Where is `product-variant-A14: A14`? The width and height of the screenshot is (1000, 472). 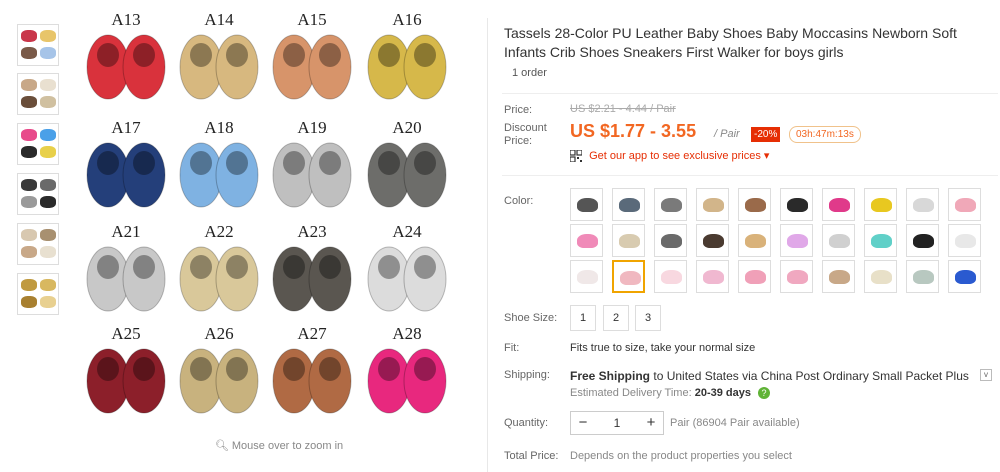
product-variant-A14: A14 is located at coordinates (219, 55).